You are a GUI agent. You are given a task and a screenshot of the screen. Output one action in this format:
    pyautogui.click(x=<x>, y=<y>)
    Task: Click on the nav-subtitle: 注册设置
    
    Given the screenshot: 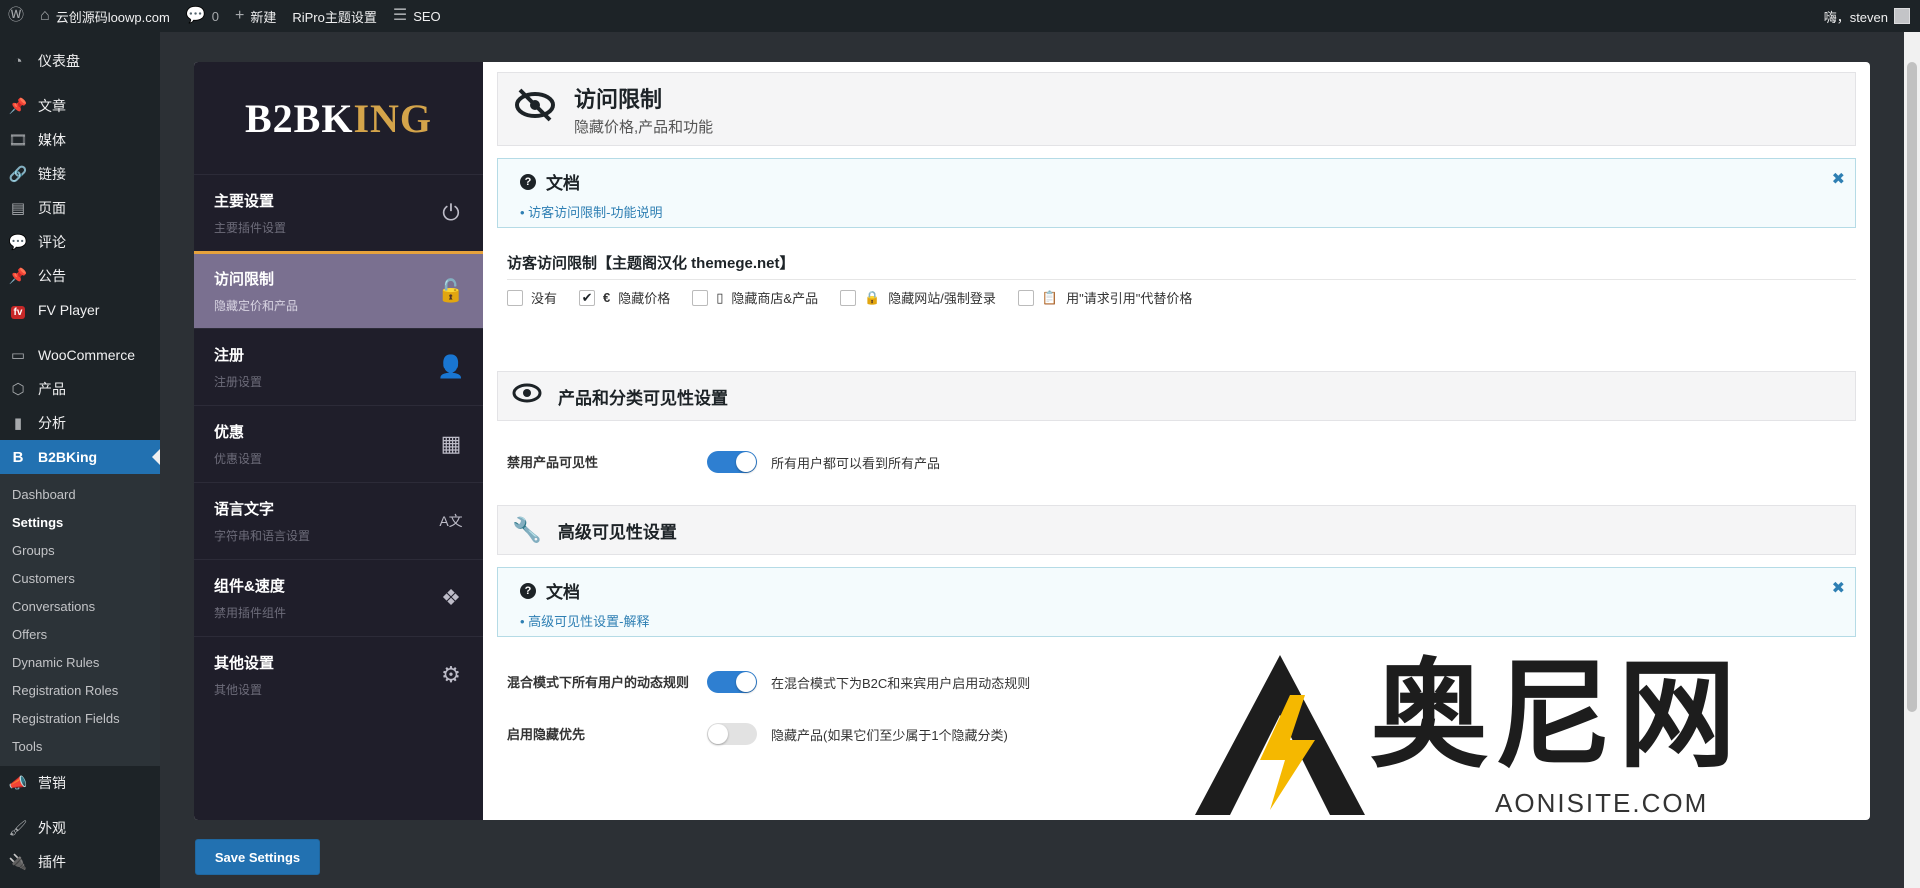 What is the action you would take?
    pyautogui.click(x=238, y=382)
    